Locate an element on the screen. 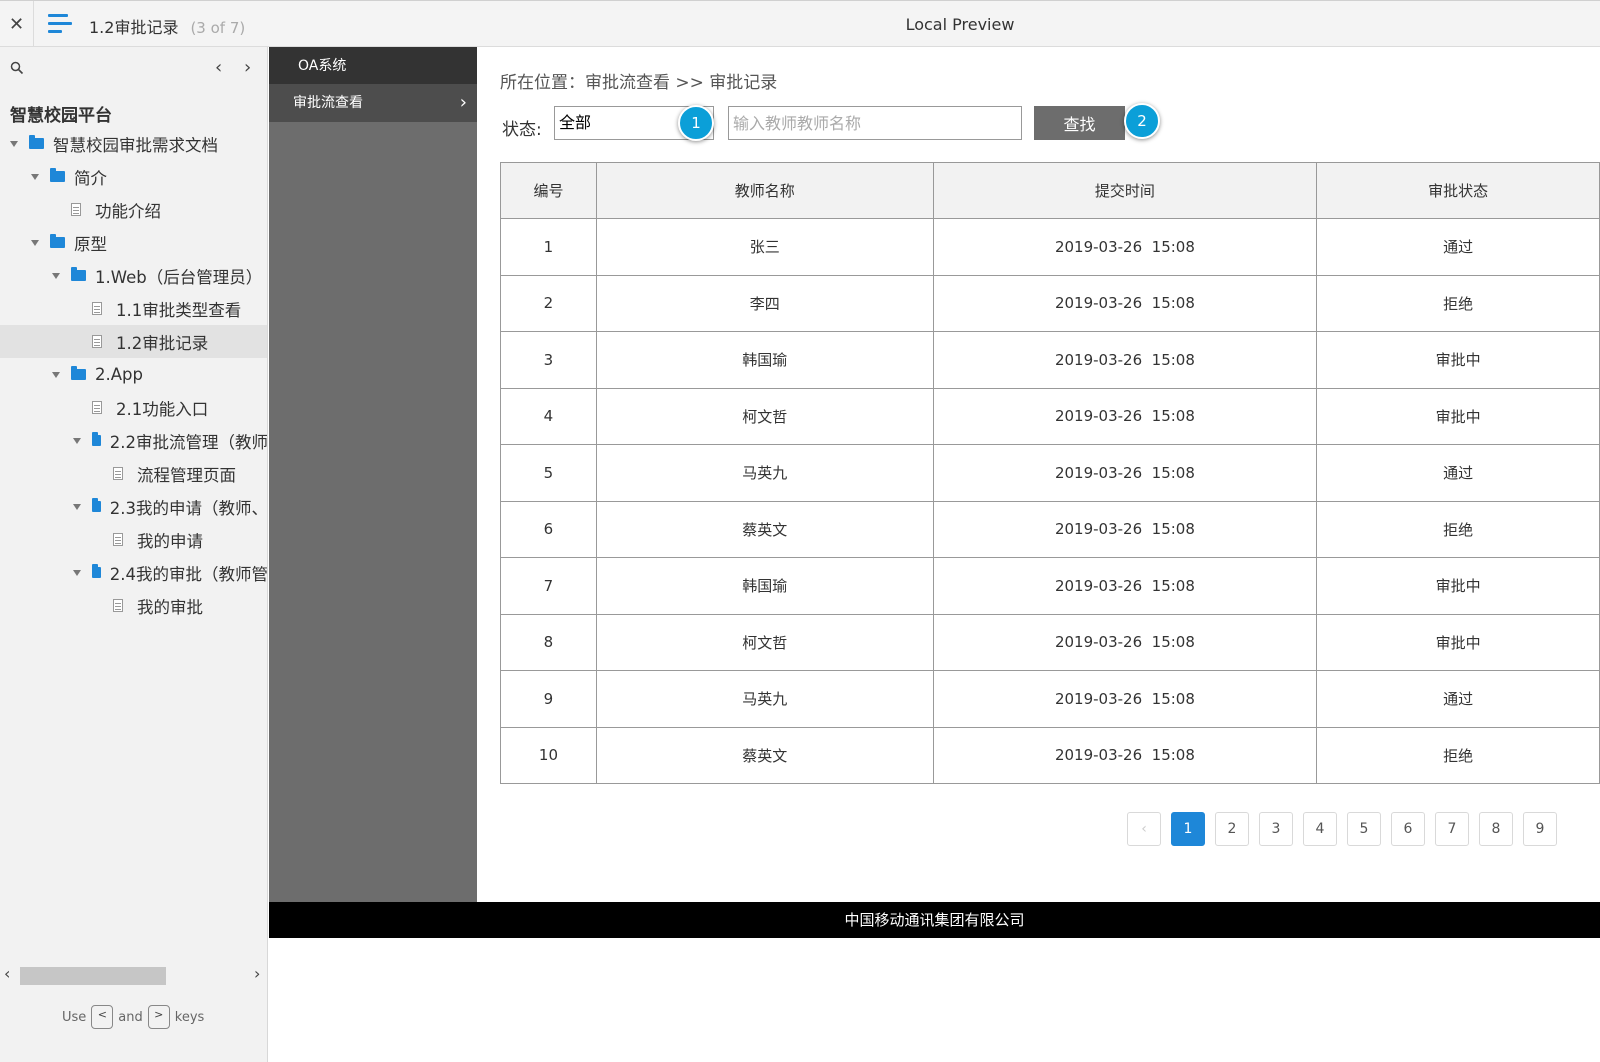 This screenshot has width=1600, height=1062. tree-item-label: 我的审批 is located at coordinates (170, 607).